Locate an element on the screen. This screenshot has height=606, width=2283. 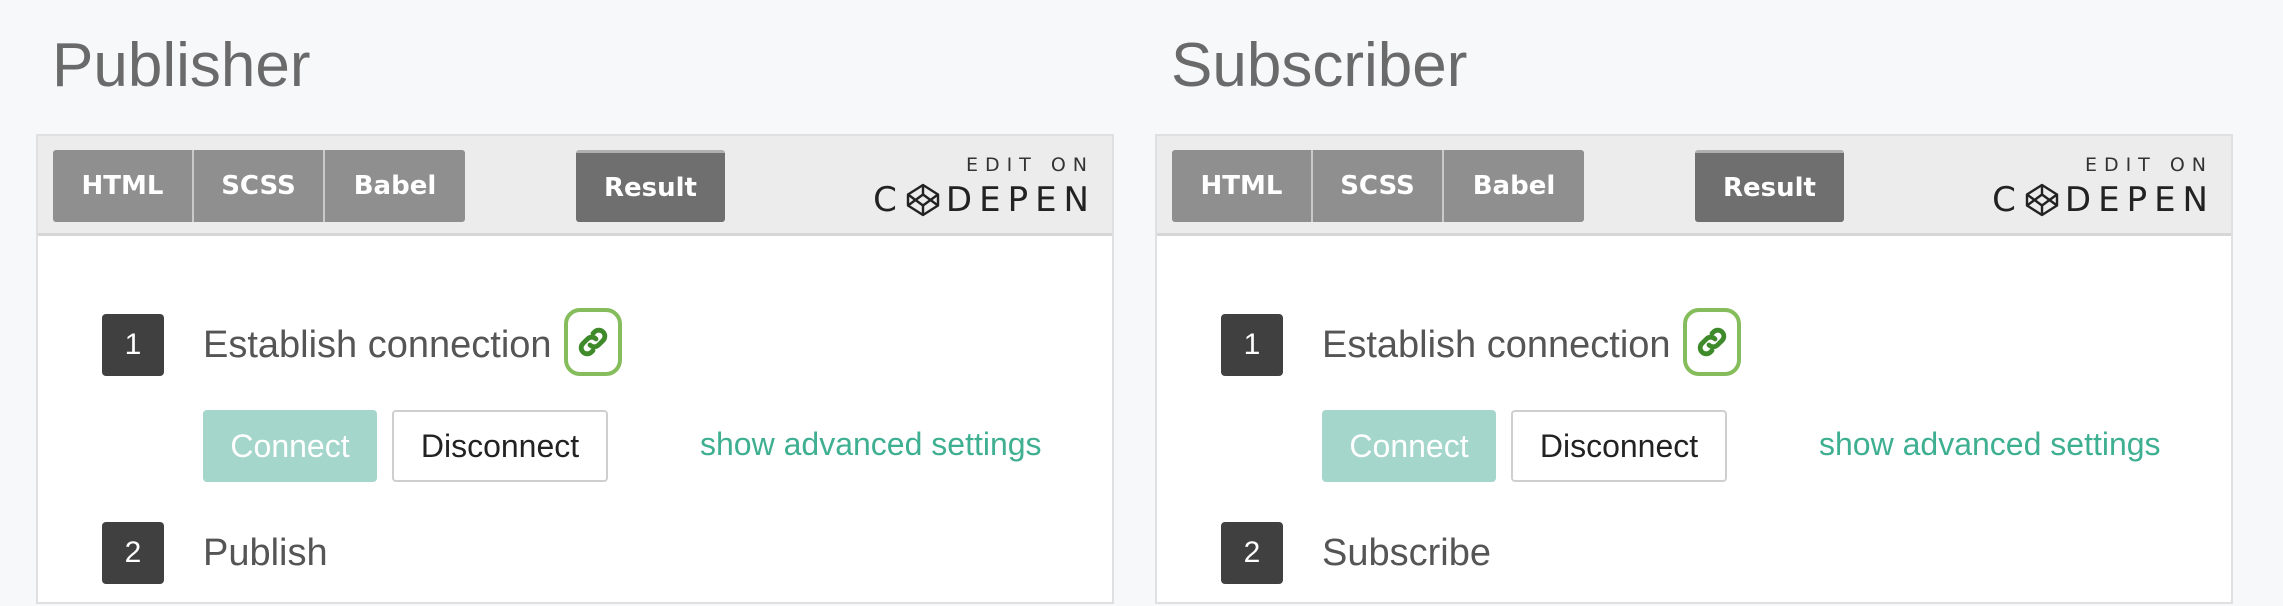
panel-title: Subscriber is located at coordinates (1319, 65).